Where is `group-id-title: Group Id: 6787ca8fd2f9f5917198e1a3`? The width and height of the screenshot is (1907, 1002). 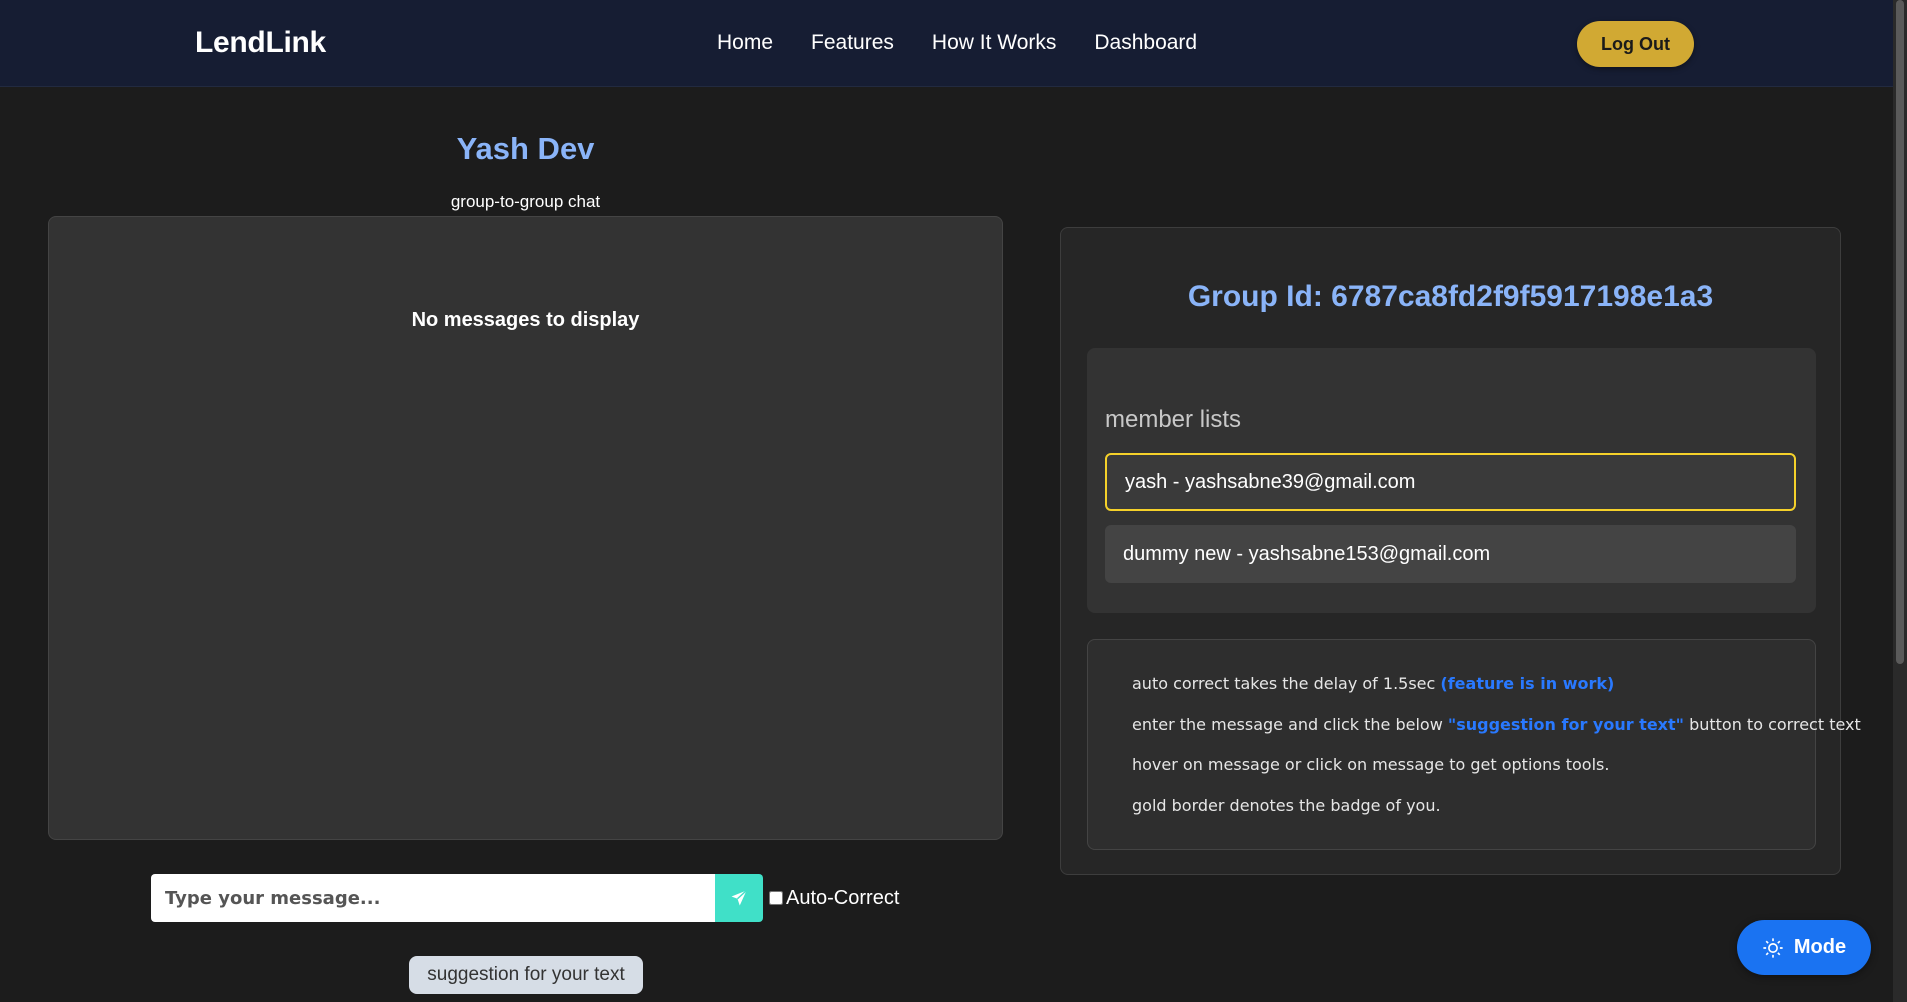 group-id-title: Group Id: 6787ca8fd2f9f5917198e1a3 is located at coordinates (1450, 296).